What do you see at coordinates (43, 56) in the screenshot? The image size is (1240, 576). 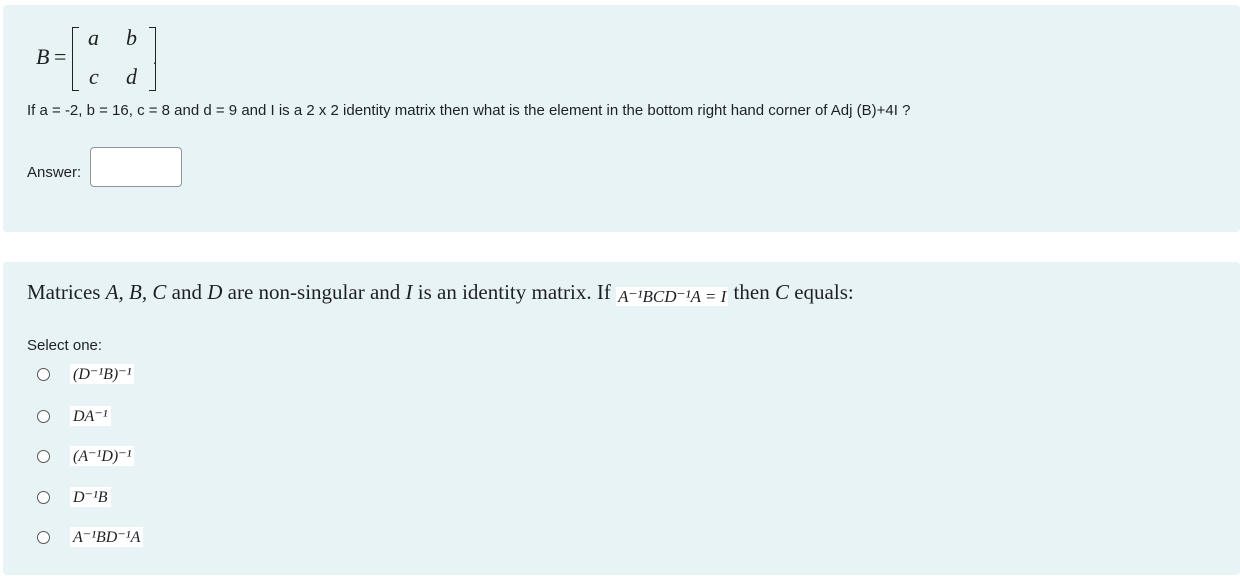 I see `matrix-name: B` at bounding box center [43, 56].